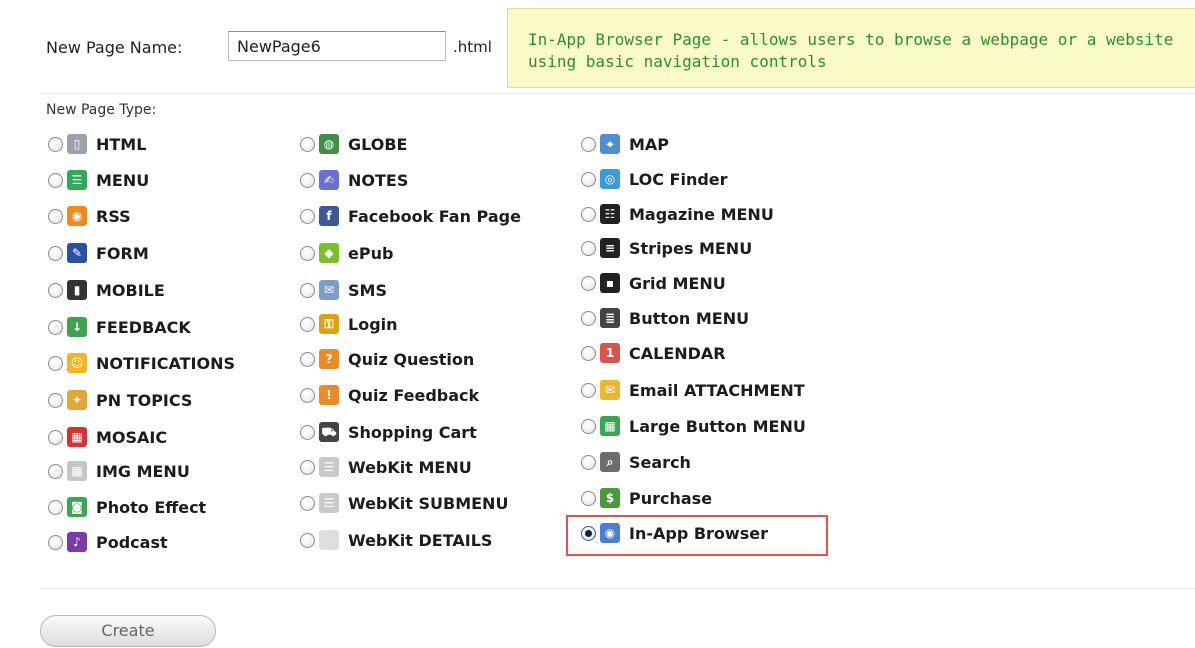 The width and height of the screenshot is (1195, 648). What do you see at coordinates (346, 253) in the screenshot?
I see `page-type-option: ◆ ePub` at bounding box center [346, 253].